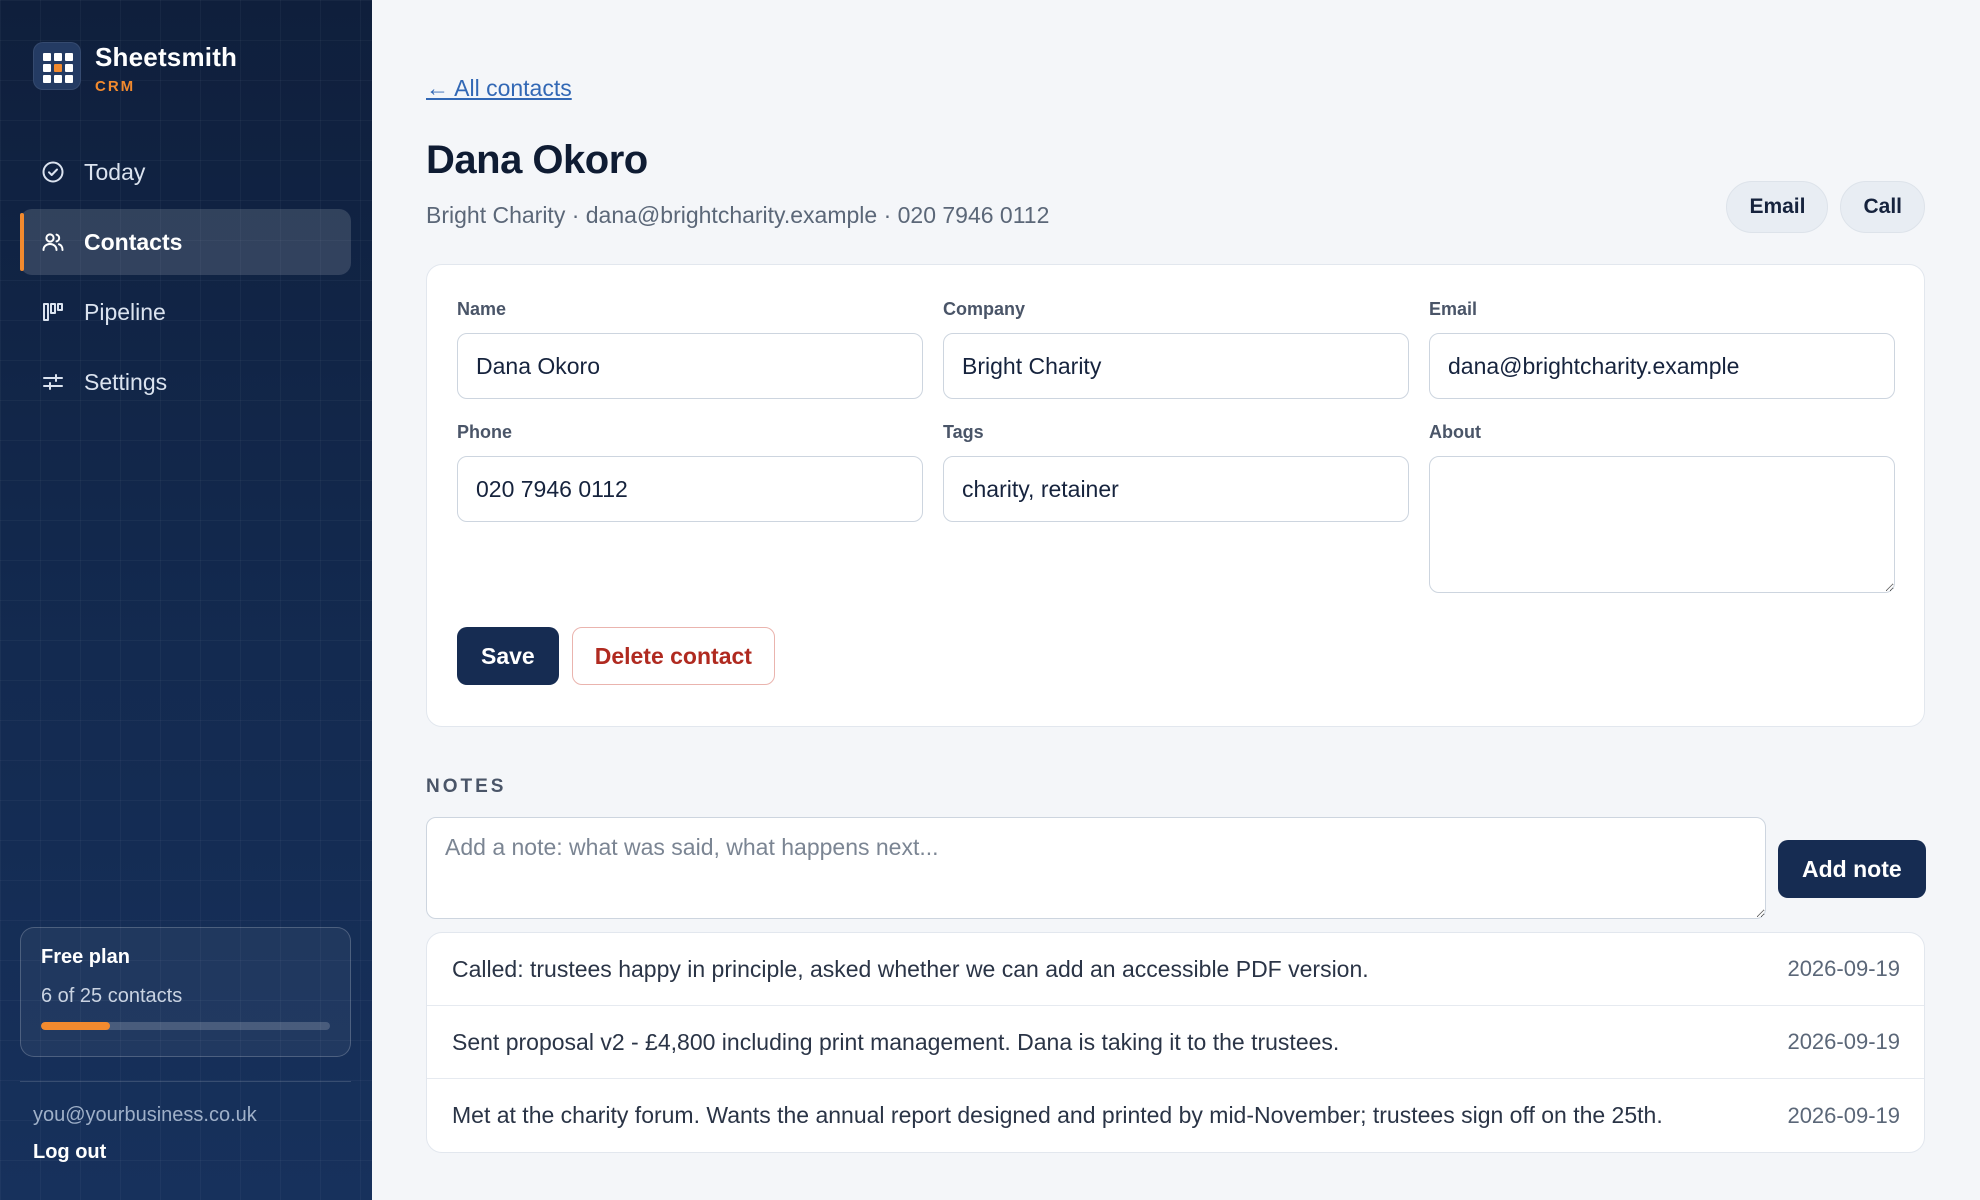  What do you see at coordinates (126, 381) in the screenshot?
I see `sidebar-item-label: Settings` at bounding box center [126, 381].